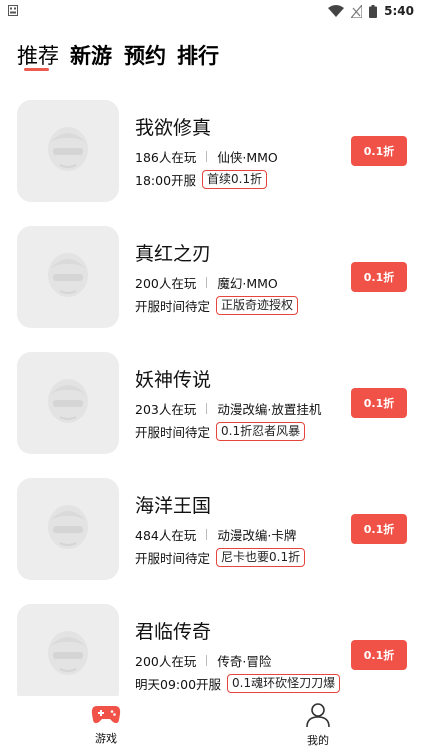 The height and width of the screenshot is (754, 424). What do you see at coordinates (173, 254) in the screenshot?
I see `game-name: 真红之刃` at bounding box center [173, 254].